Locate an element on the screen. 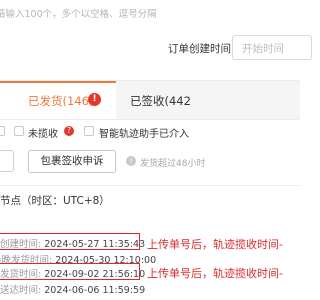  node-row-ship-time: 发货时间: 2024-09-02 21:56:10 is located at coordinates (72, 273).